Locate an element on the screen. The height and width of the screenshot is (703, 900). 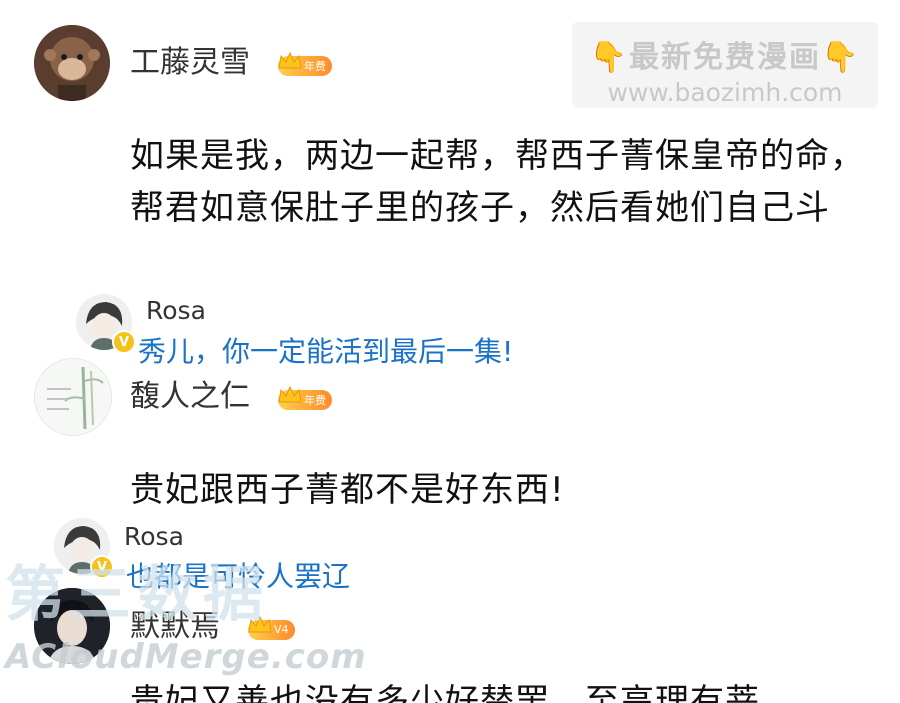
level-badge: V4 is located at coordinates (271, 627).